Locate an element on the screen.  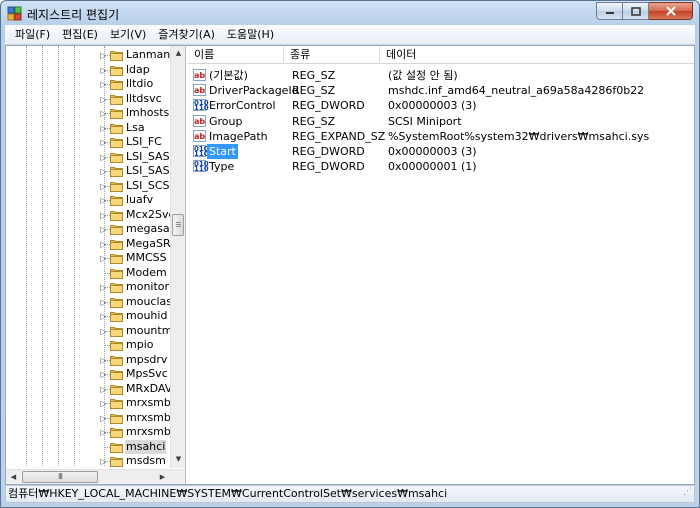
tree-item: mpio is located at coordinates (88, 345).